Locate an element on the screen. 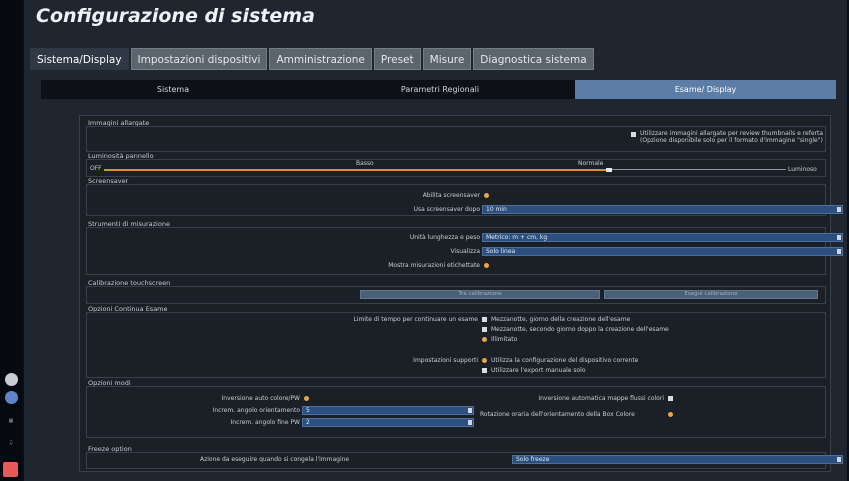 This screenshot has height=481, width=849. incrementi-orient-label: Increm. angolo orientamento is located at coordinates (256, 410).